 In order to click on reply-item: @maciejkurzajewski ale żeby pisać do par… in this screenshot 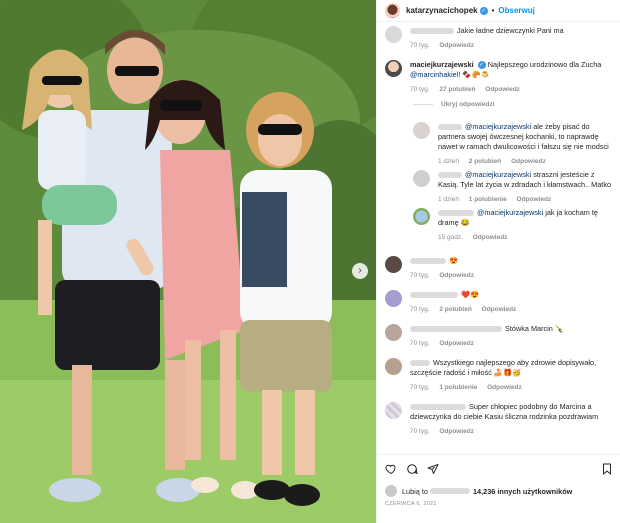, I will do `click(514, 143)`.